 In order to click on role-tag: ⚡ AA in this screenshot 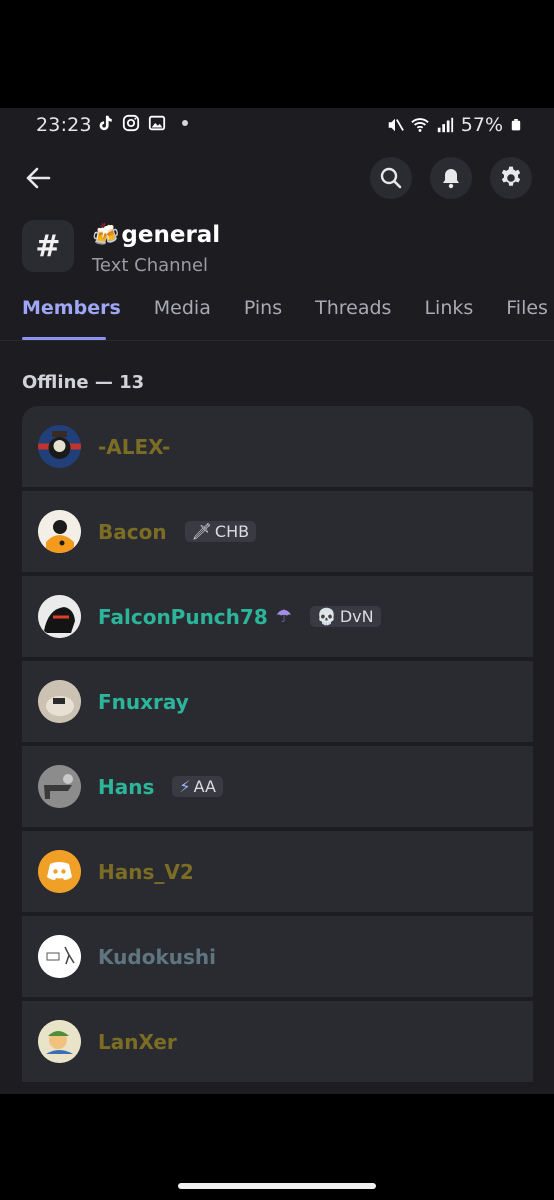, I will do `click(197, 786)`.